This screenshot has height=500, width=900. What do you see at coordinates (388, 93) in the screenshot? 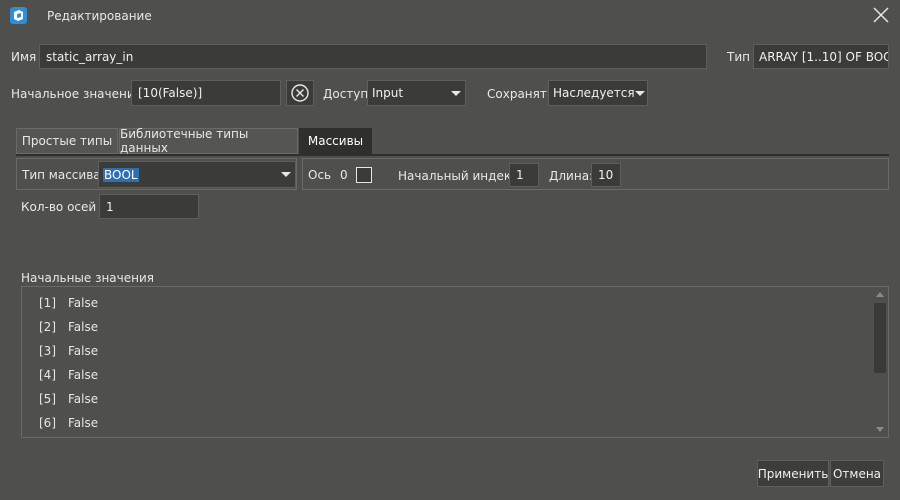
I see `access-value: Input` at bounding box center [388, 93].